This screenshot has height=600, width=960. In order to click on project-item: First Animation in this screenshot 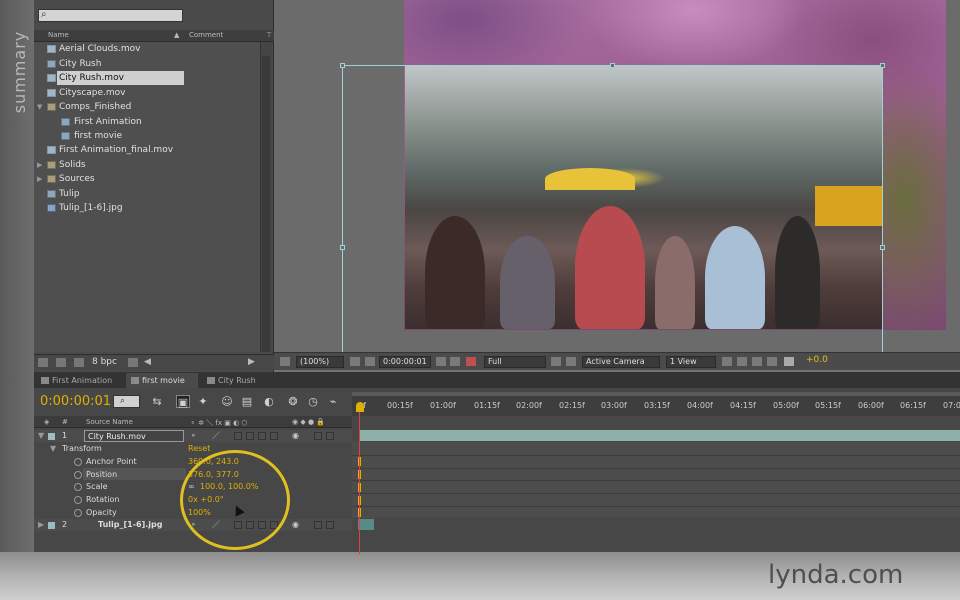, I will do `click(147, 122)`.